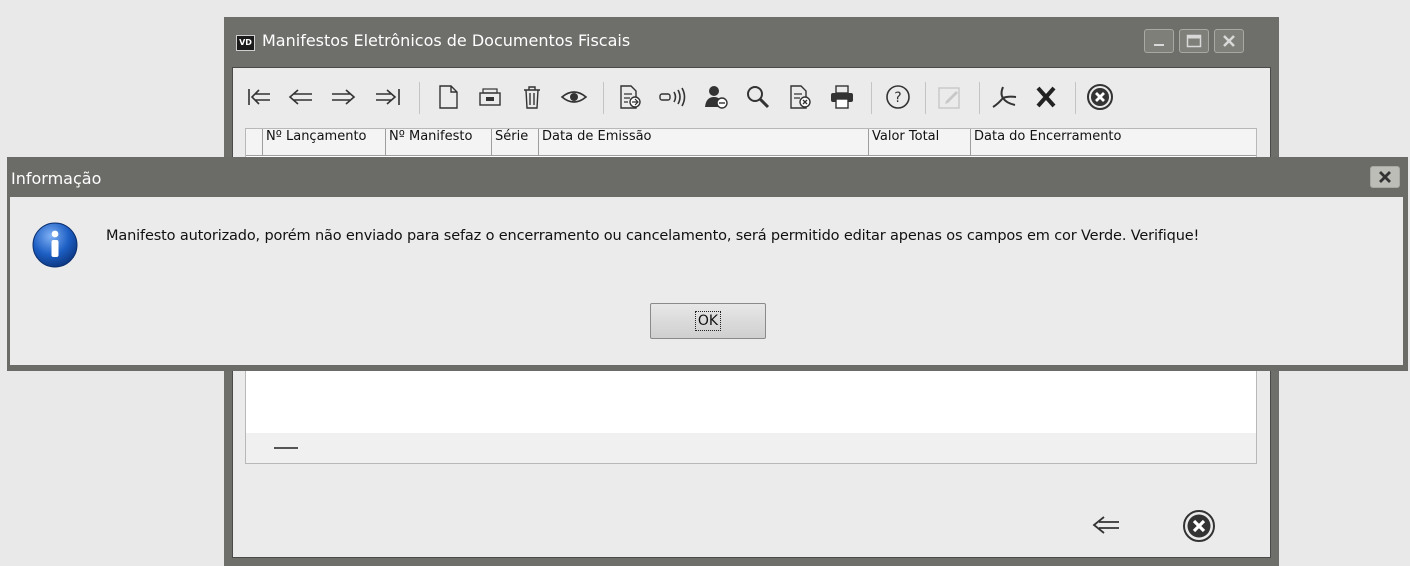  I want to click on next-record-button, so click(344, 97).